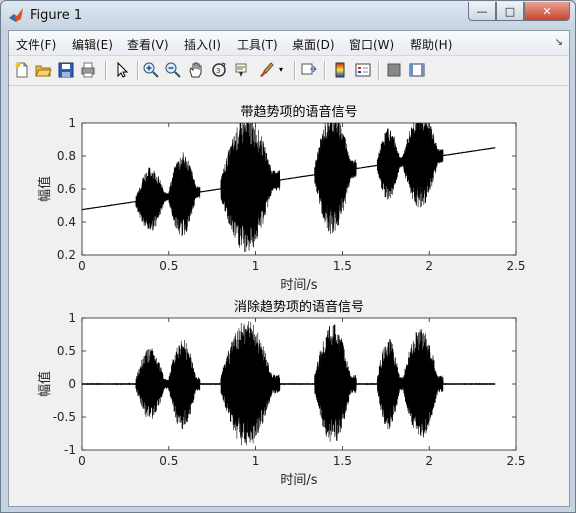 The height and width of the screenshot is (513, 576). I want to click on bottom-ytick-label: 1, so click(72, 318).